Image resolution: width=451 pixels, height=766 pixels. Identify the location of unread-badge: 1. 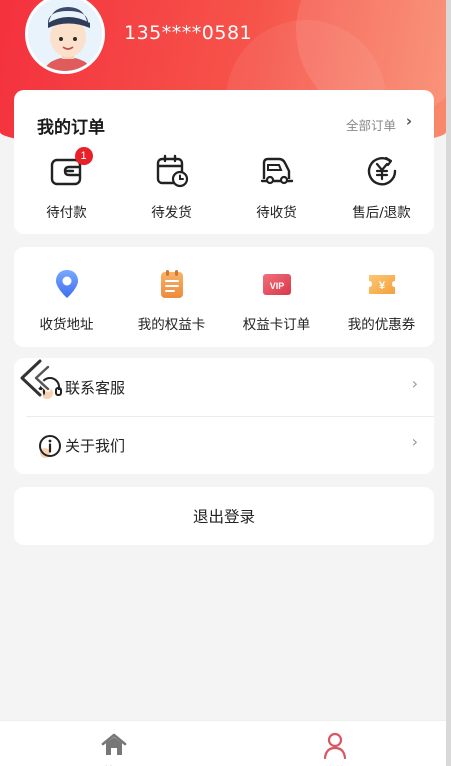
(83, 156).